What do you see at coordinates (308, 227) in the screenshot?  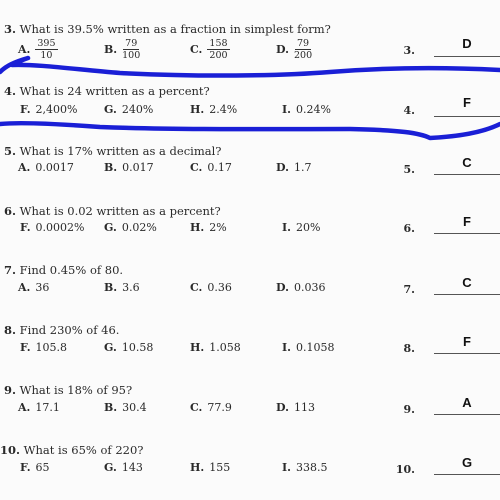 I see `choice-value: 20%` at bounding box center [308, 227].